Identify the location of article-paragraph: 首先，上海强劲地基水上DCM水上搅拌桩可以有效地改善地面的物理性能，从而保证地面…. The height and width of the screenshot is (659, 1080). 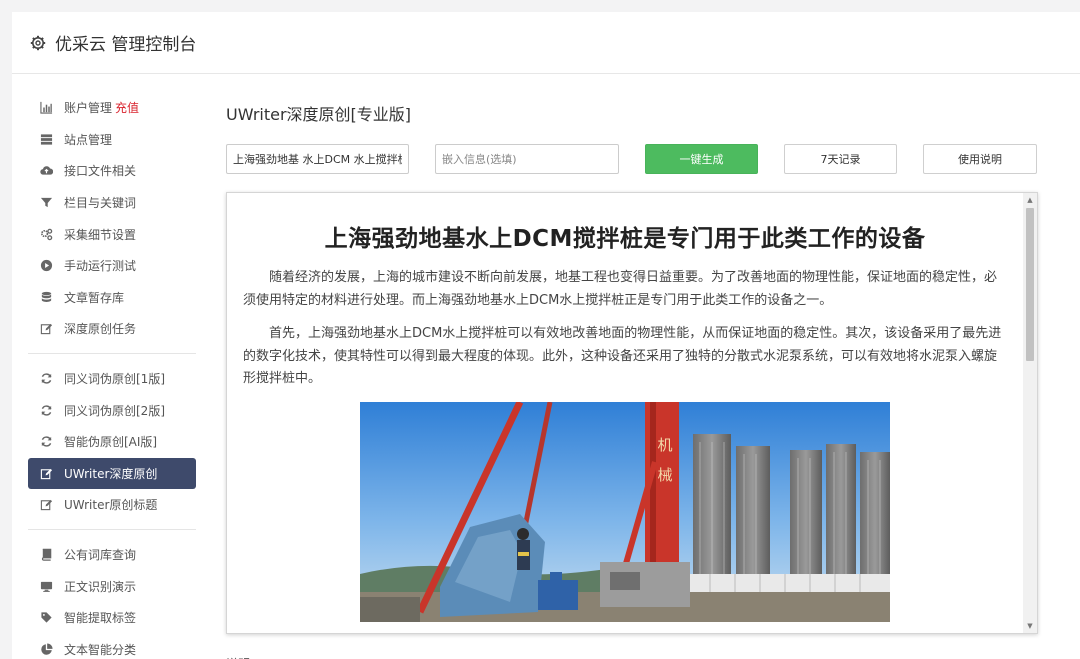
(622, 356).